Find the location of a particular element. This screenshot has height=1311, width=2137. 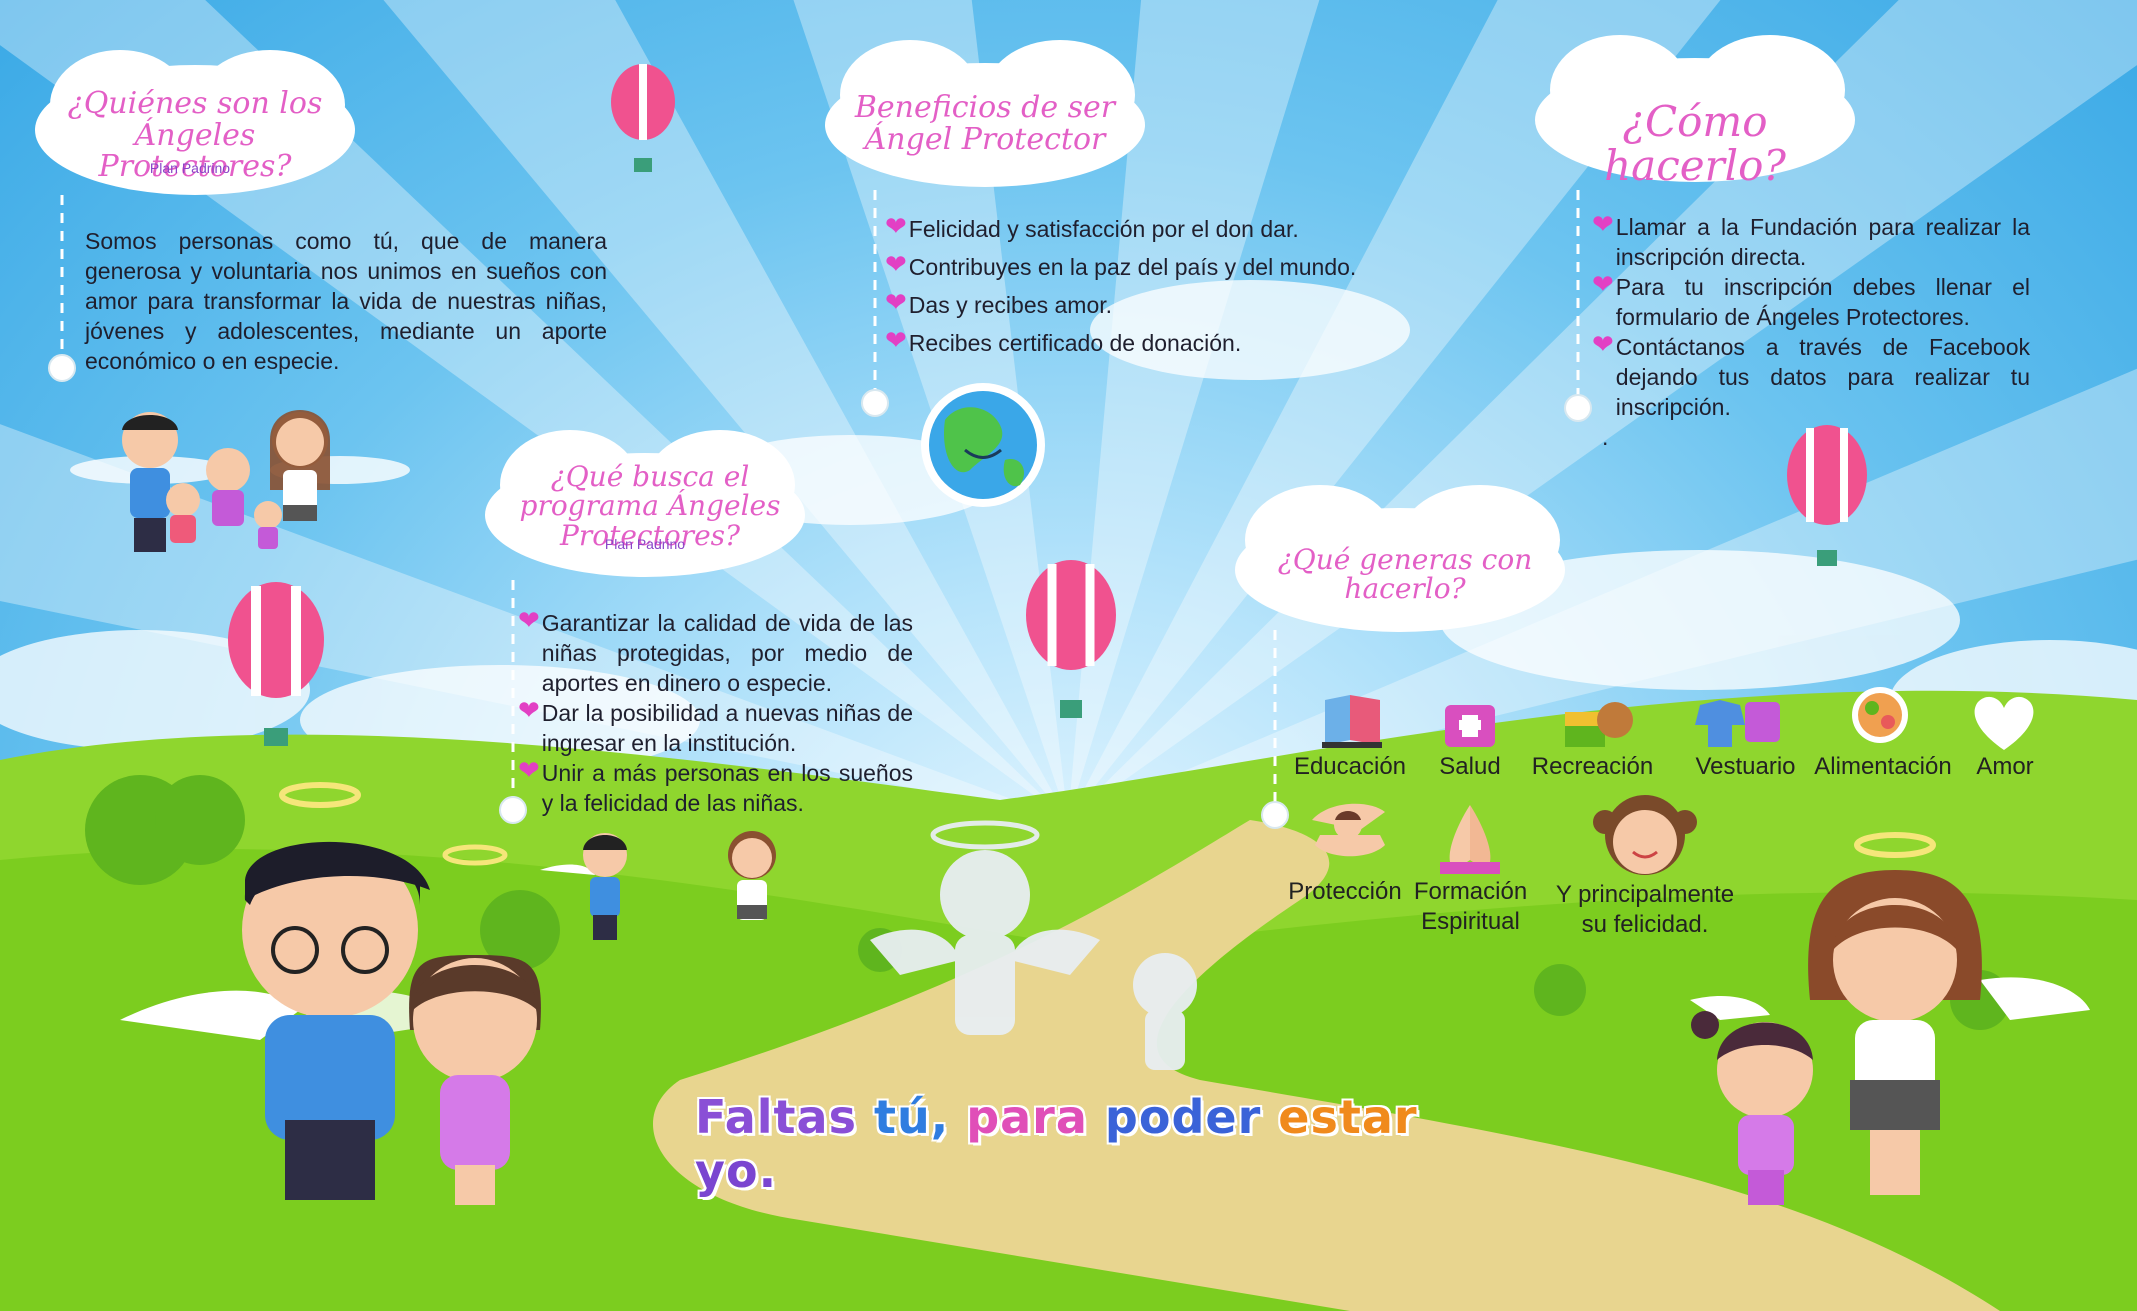

food-plate-icon is located at coordinates (1880, 715).